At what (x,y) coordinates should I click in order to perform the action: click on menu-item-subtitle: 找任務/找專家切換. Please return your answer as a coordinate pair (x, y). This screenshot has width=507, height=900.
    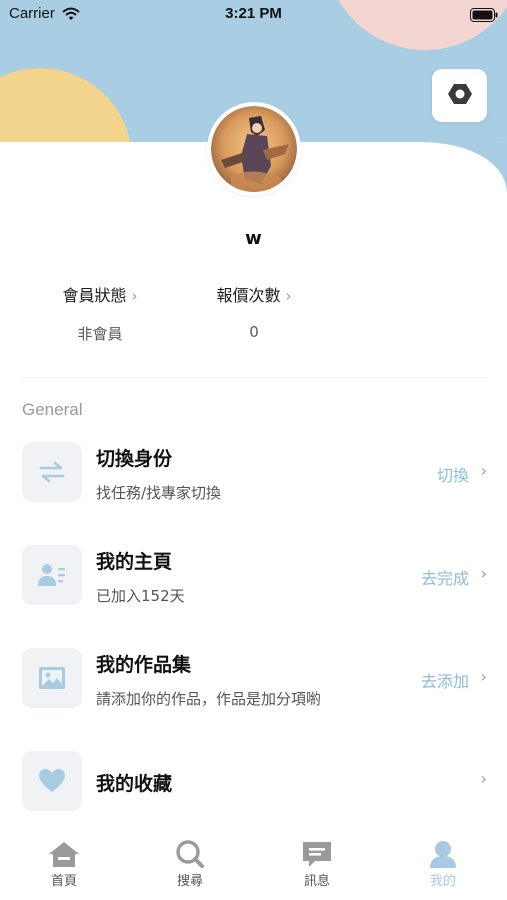
    Looking at the image, I should click on (159, 493).